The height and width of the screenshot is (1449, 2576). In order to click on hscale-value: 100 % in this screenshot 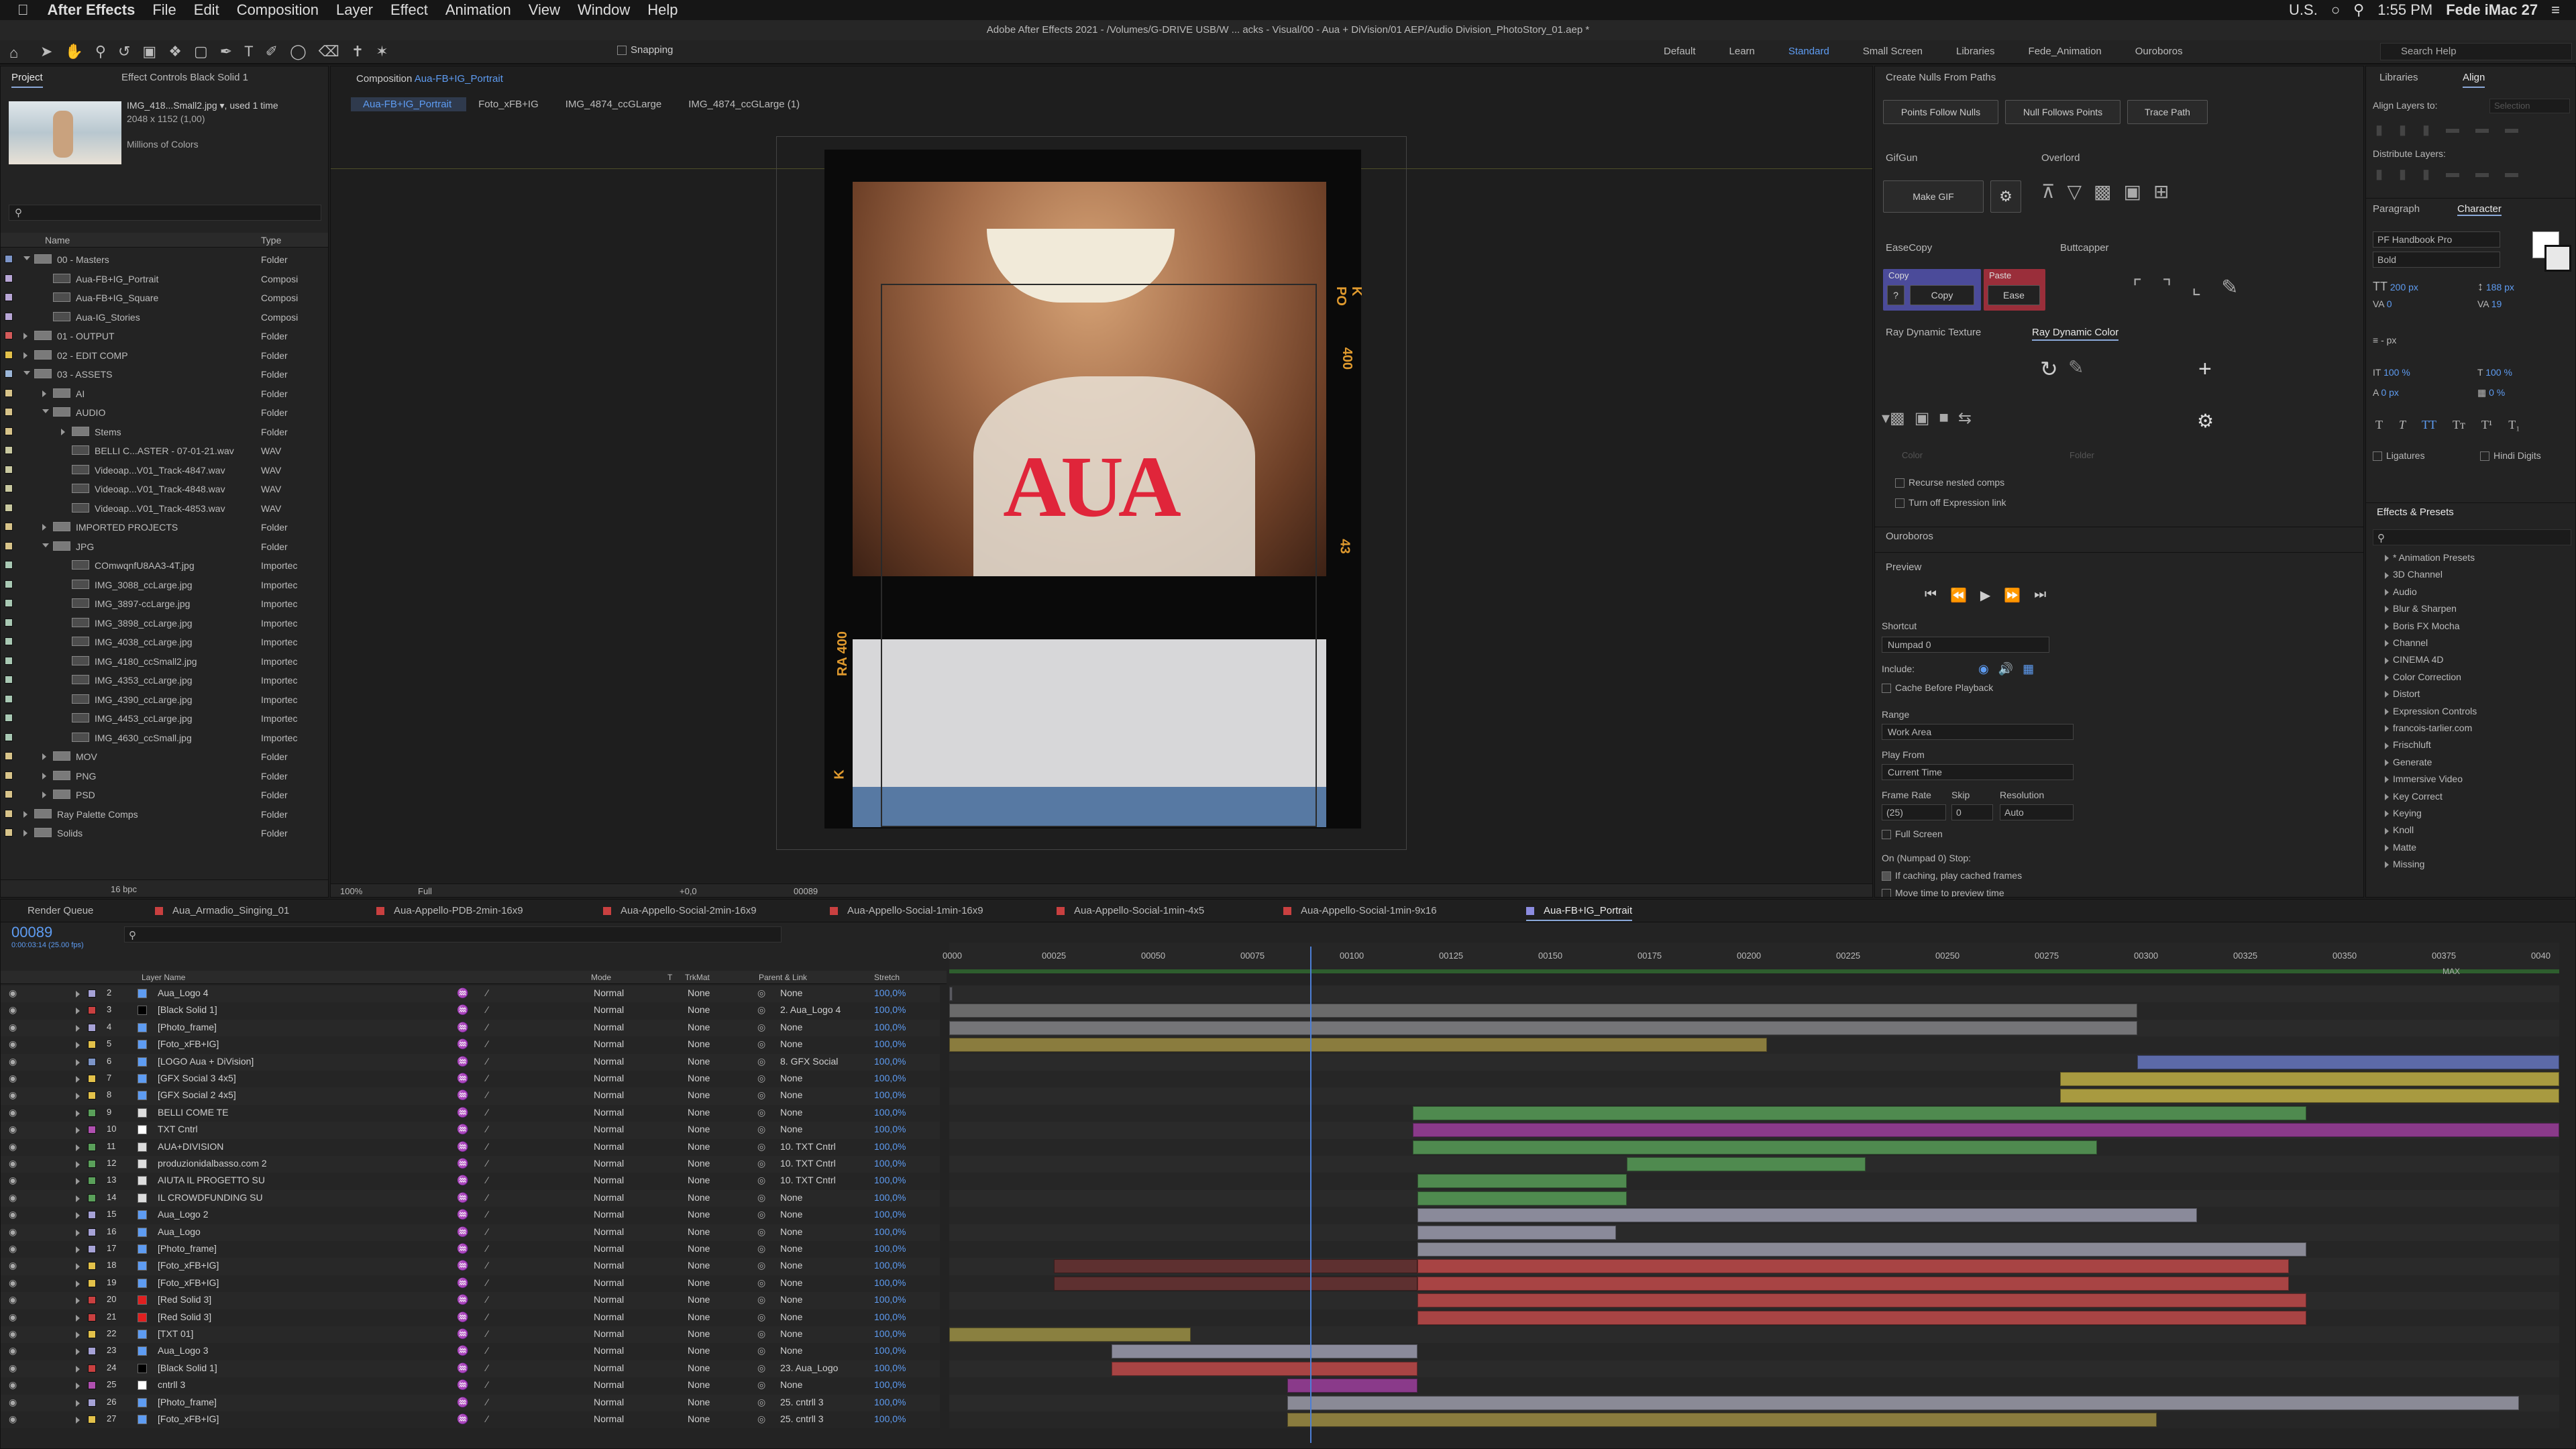, I will do `click(2498, 372)`.